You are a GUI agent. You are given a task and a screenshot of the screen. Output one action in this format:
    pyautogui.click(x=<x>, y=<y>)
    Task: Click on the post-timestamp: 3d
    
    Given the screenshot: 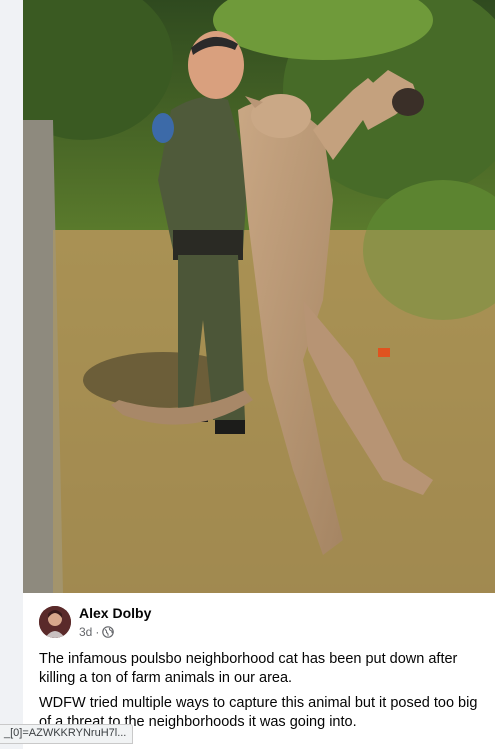 What is the action you would take?
    pyautogui.click(x=85, y=632)
    